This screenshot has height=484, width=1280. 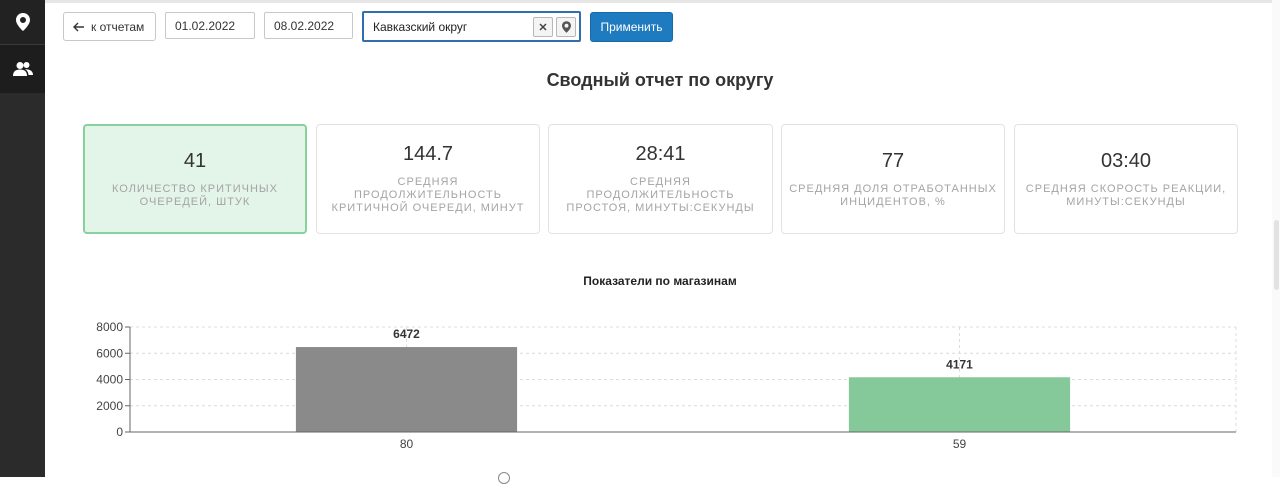 What do you see at coordinates (406, 334) in the screenshot?
I see `bar-data-label: 6472` at bounding box center [406, 334].